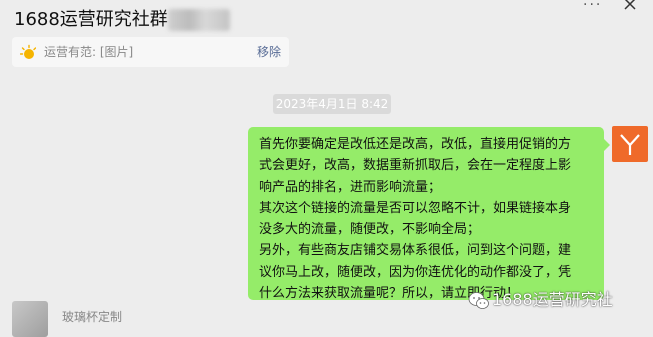 The image size is (653, 337). What do you see at coordinates (415, 251) in the screenshot?
I see `message-line: 另外，有些商友店铺交易体系很低，问到这个问题，建` at bounding box center [415, 251].